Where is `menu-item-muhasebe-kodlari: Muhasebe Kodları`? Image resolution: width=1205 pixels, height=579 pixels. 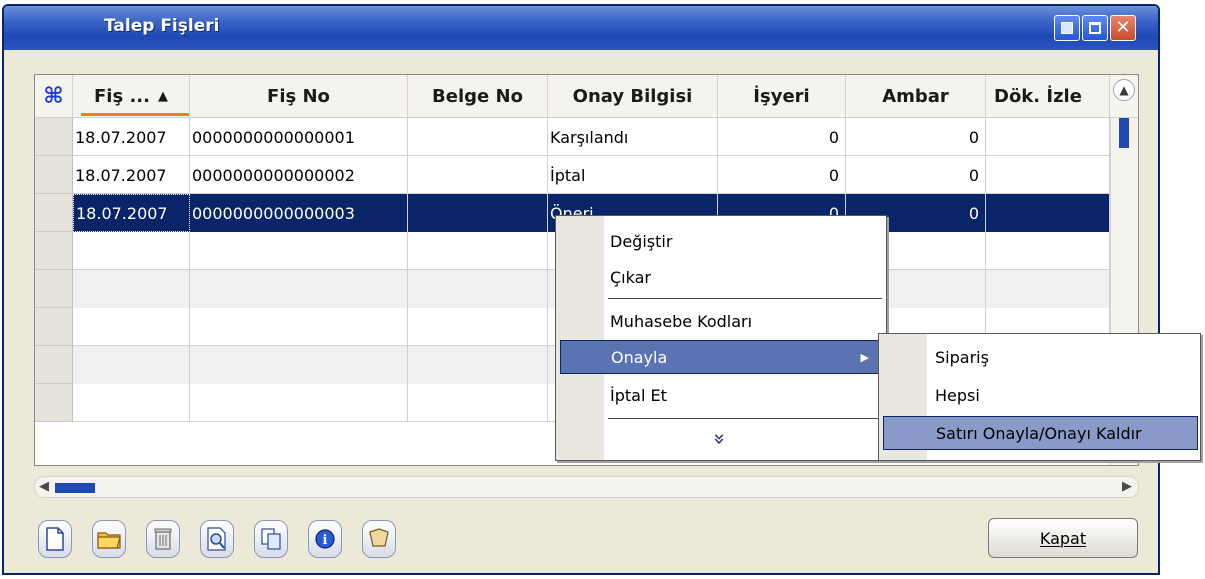 menu-item-muhasebe-kodlari: Muhasebe Kodları is located at coordinates (720, 321).